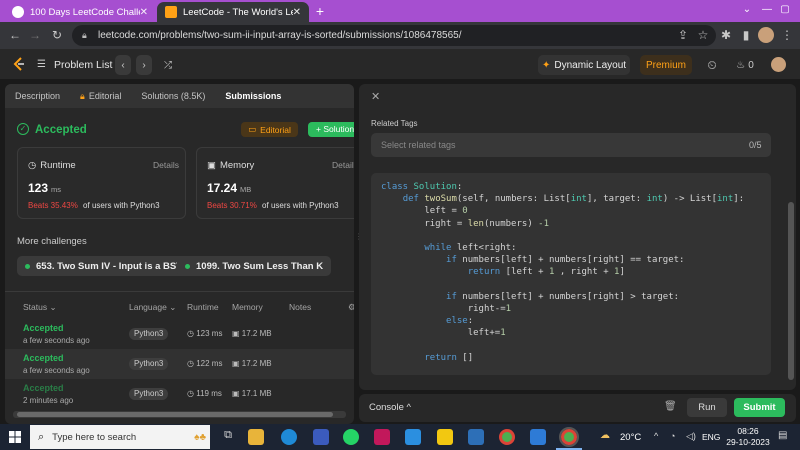 This screenshot has height=450, width=800. What do you see at coordinates (571, 145) in the screenshot?
I see `related-tags-input: Select related tags 0/5` at bounding box center [571, 145].